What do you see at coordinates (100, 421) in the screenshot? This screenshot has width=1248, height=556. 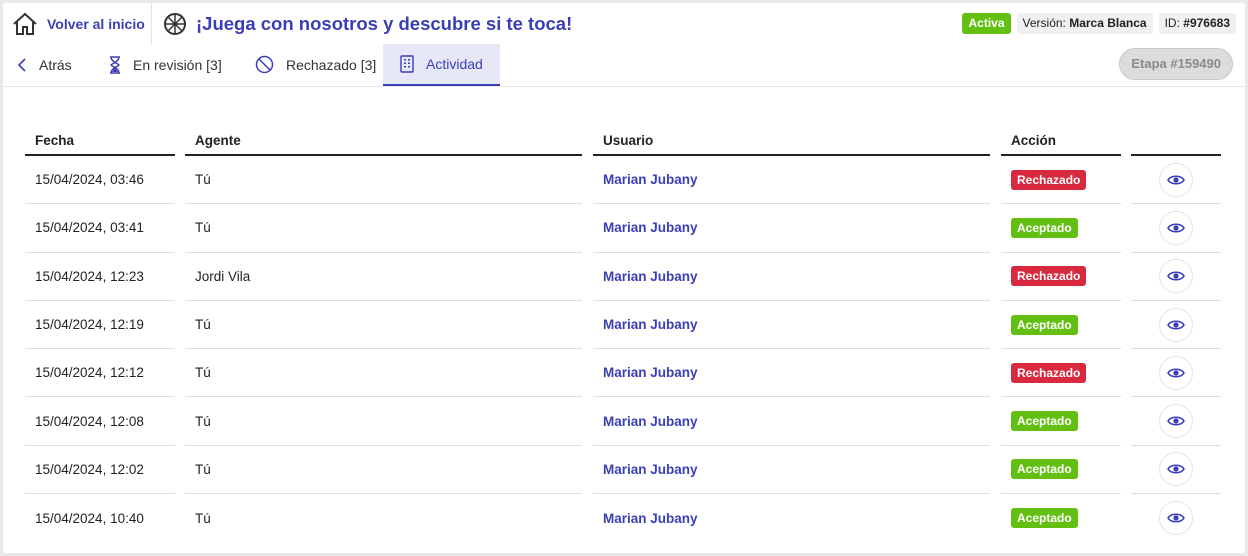 I see `cell-fecha: 15/04/2024, 12:08` at bounding box center [100, 421].